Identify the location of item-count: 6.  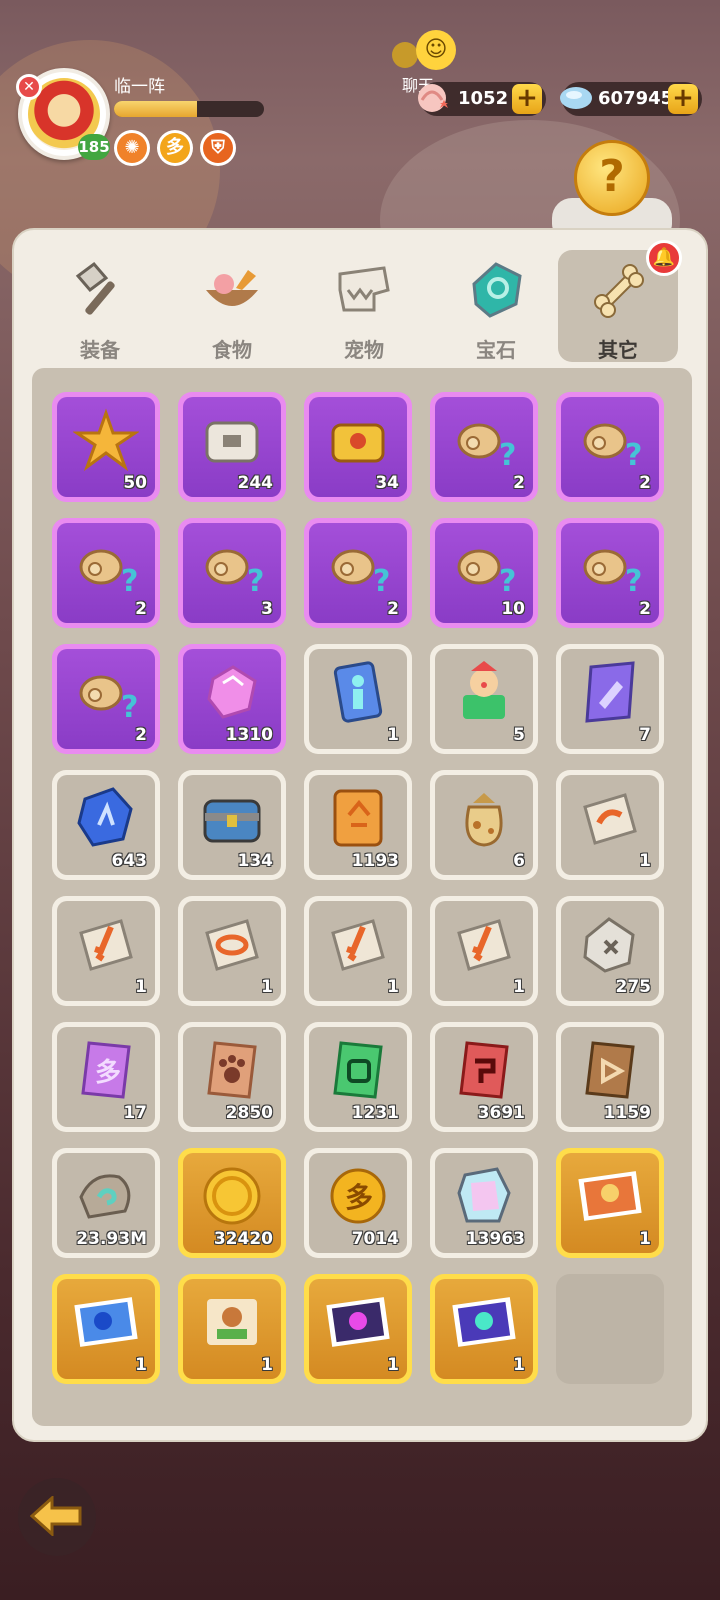
(519, 861).